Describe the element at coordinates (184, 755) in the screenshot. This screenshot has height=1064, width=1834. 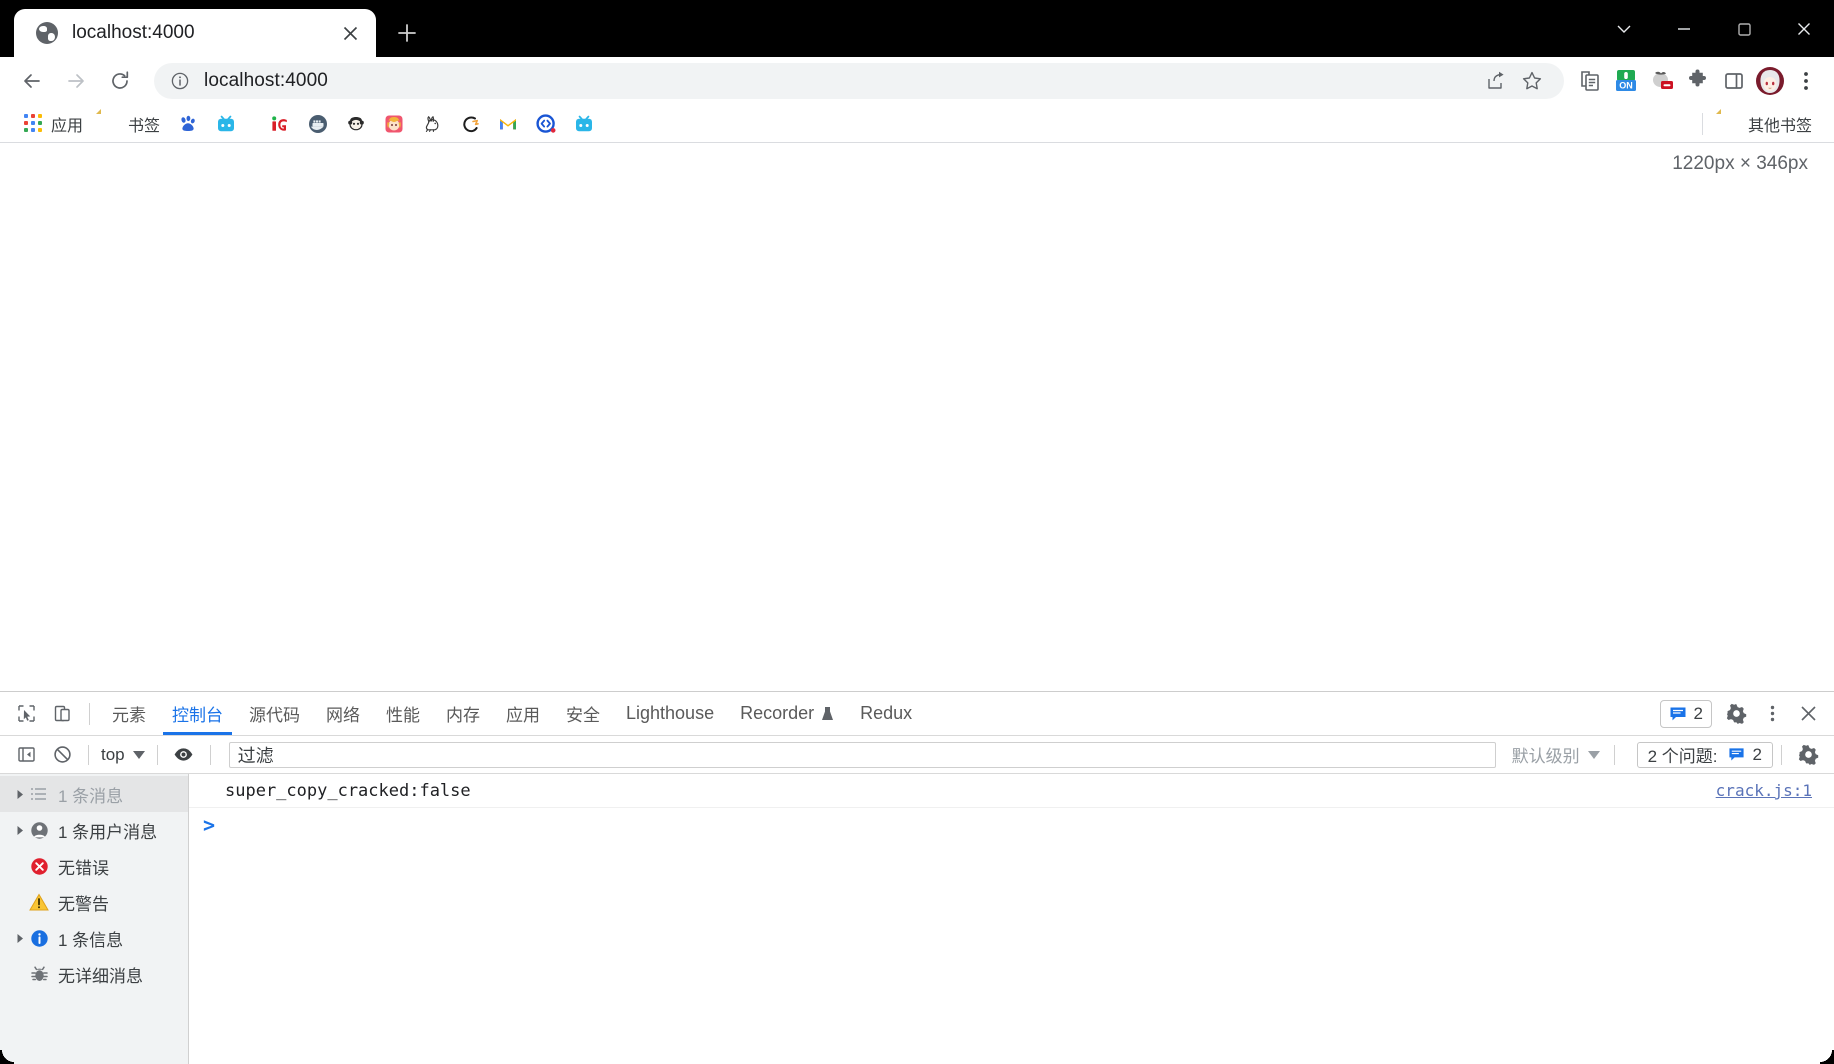
I see `live-expression-eye-icon` at that location.